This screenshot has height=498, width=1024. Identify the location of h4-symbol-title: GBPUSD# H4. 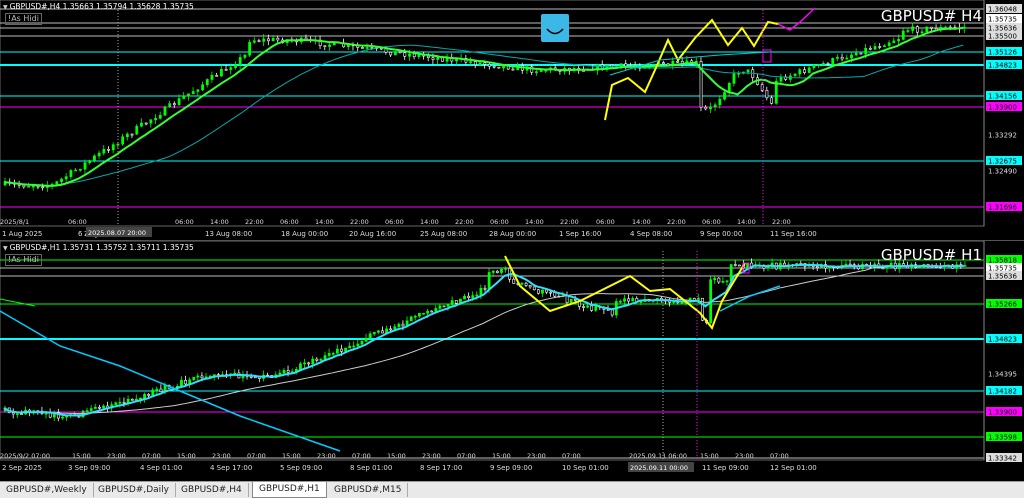
(931, 16).